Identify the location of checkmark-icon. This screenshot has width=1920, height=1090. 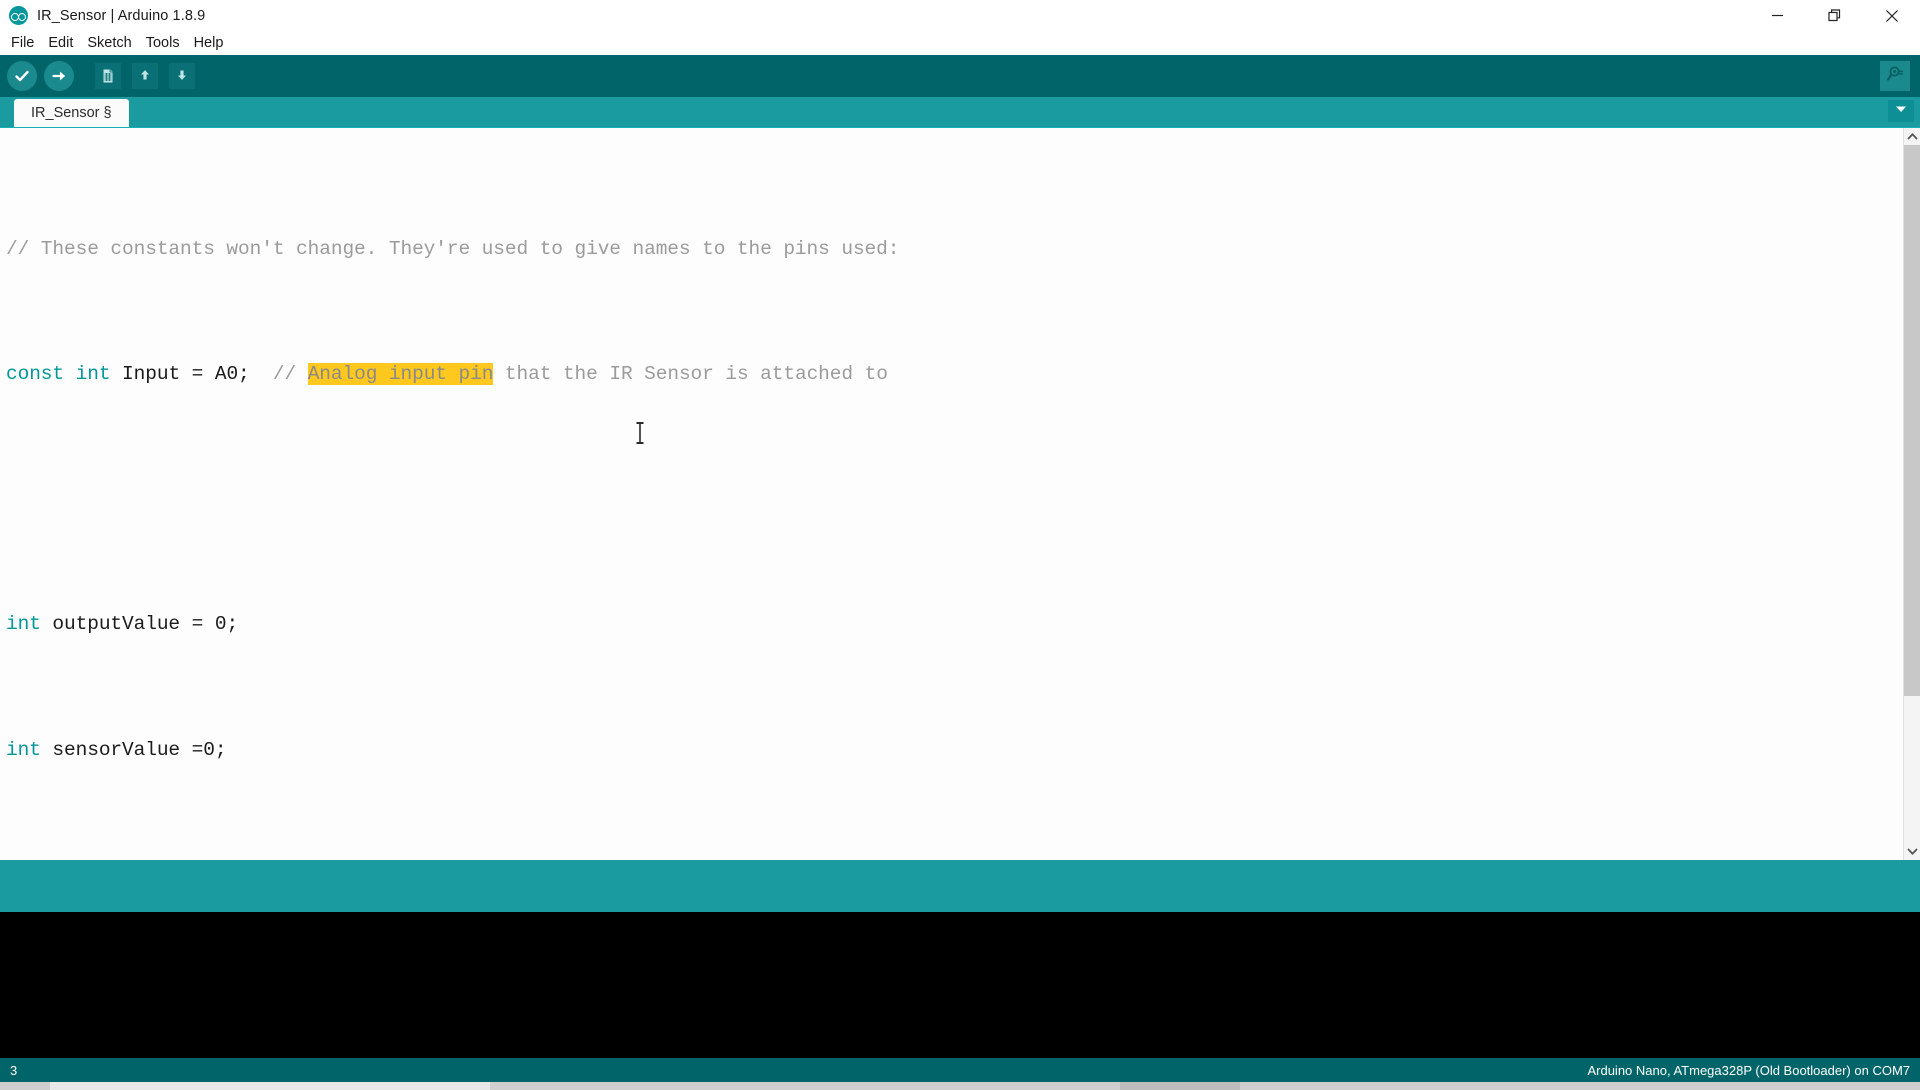
(22, 76).